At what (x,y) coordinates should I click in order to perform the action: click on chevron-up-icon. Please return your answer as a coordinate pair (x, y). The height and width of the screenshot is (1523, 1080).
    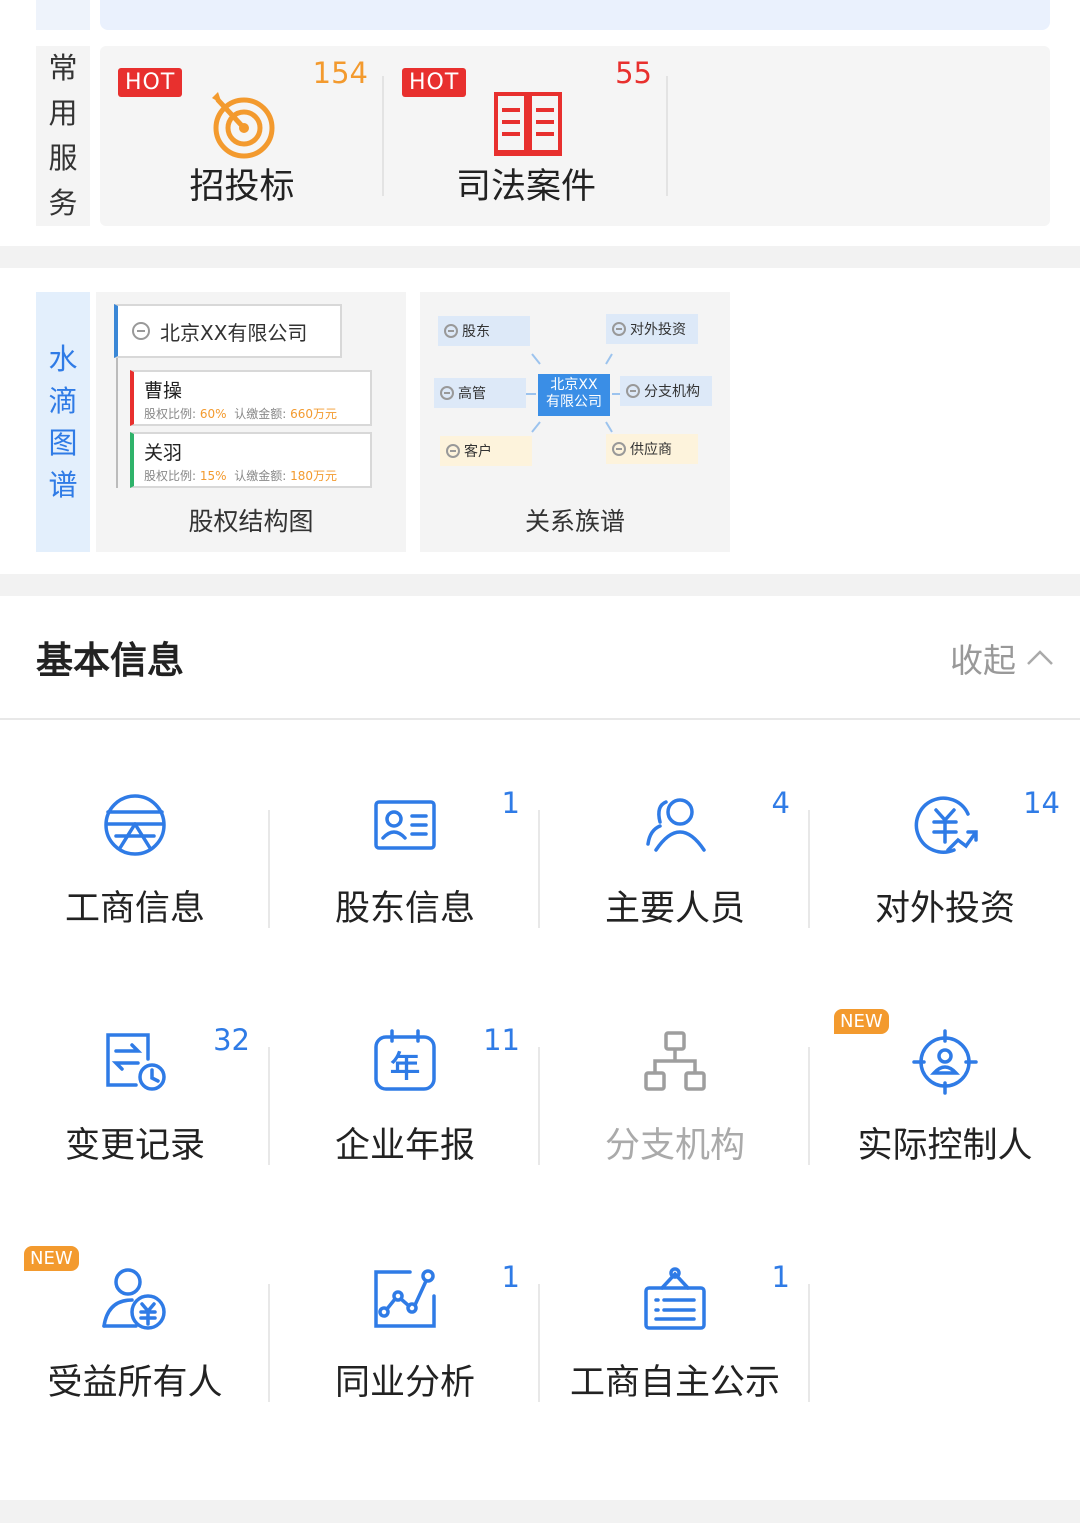
    Looking at the image, I should click on (1040, 657).